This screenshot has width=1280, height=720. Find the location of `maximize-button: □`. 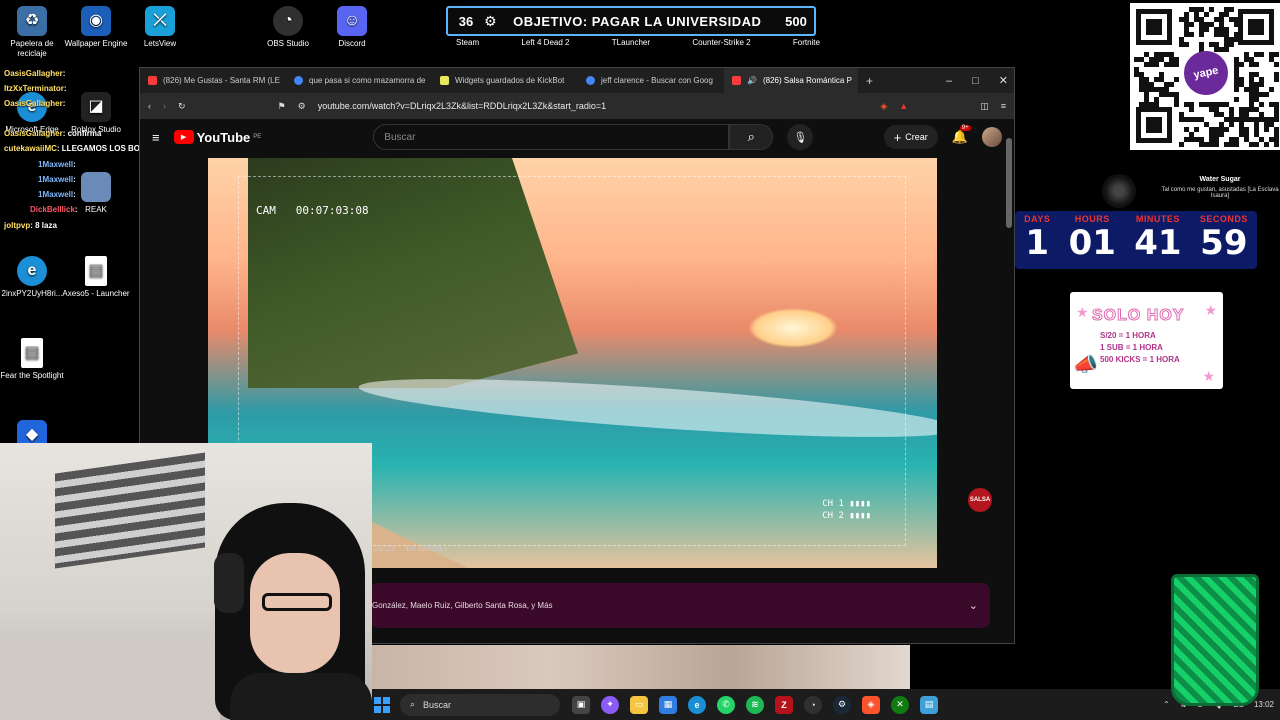

maximize-button: □ is located at coordinates (975, 81).